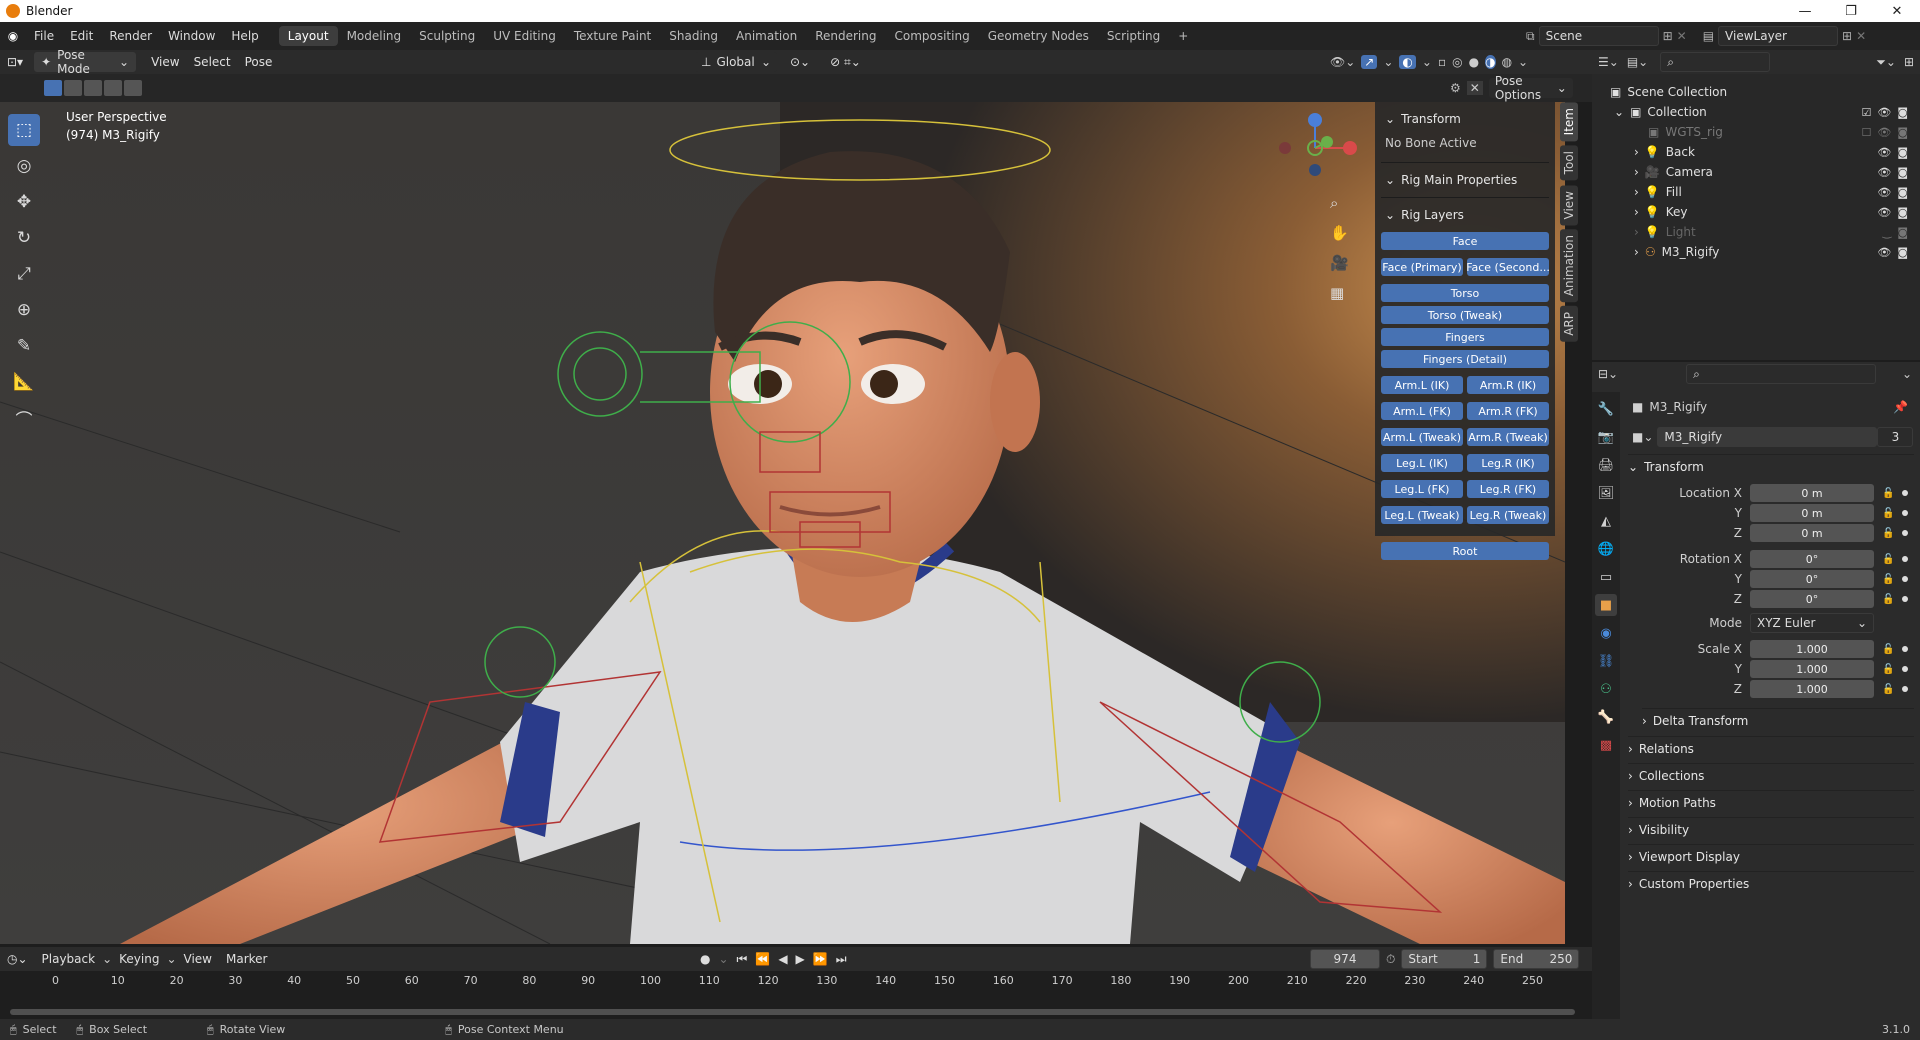  What do you see at coordinates (841, 959) in the screenshot?
I see `jump-end-icon: ⏭` at bounding box center [841, 959].